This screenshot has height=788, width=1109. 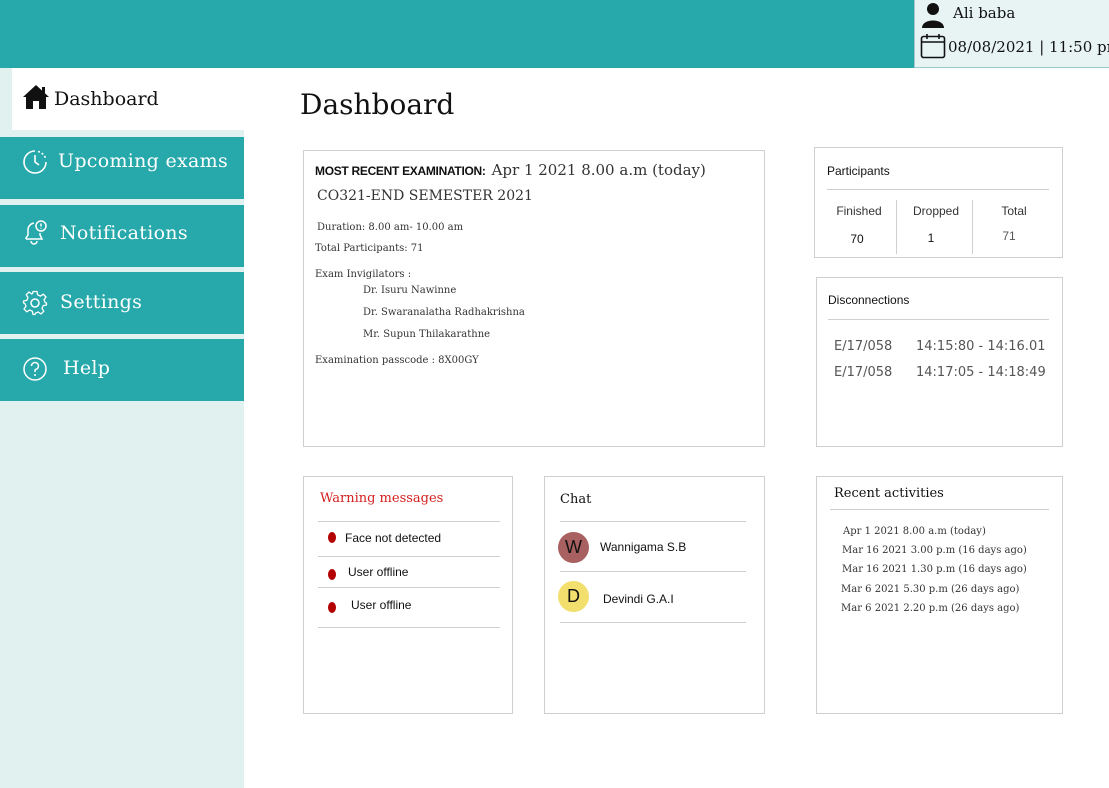 What do you see at coordinates (858, 171) in the screenshot?
I see `participants-title: Participants` at bounding box center [858, 171].